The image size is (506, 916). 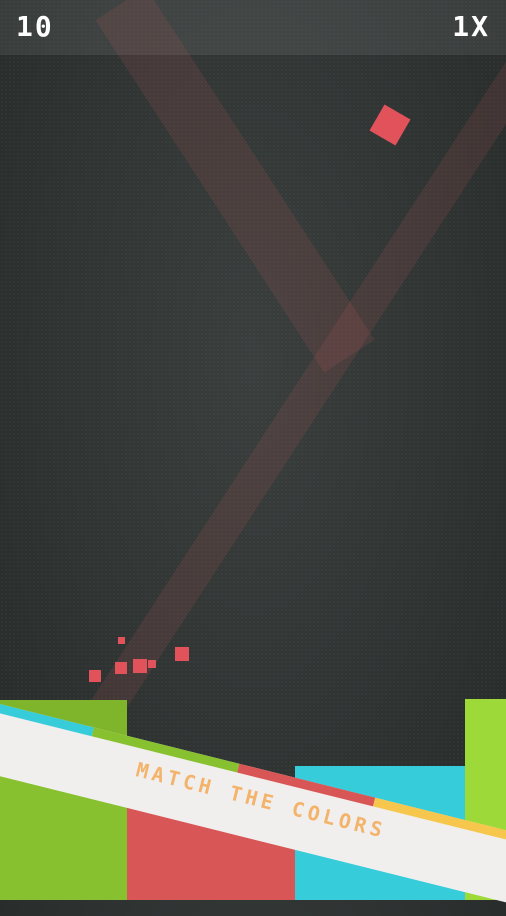 I want to click on score-multiplier: 1X, so click(x=471, y=26).